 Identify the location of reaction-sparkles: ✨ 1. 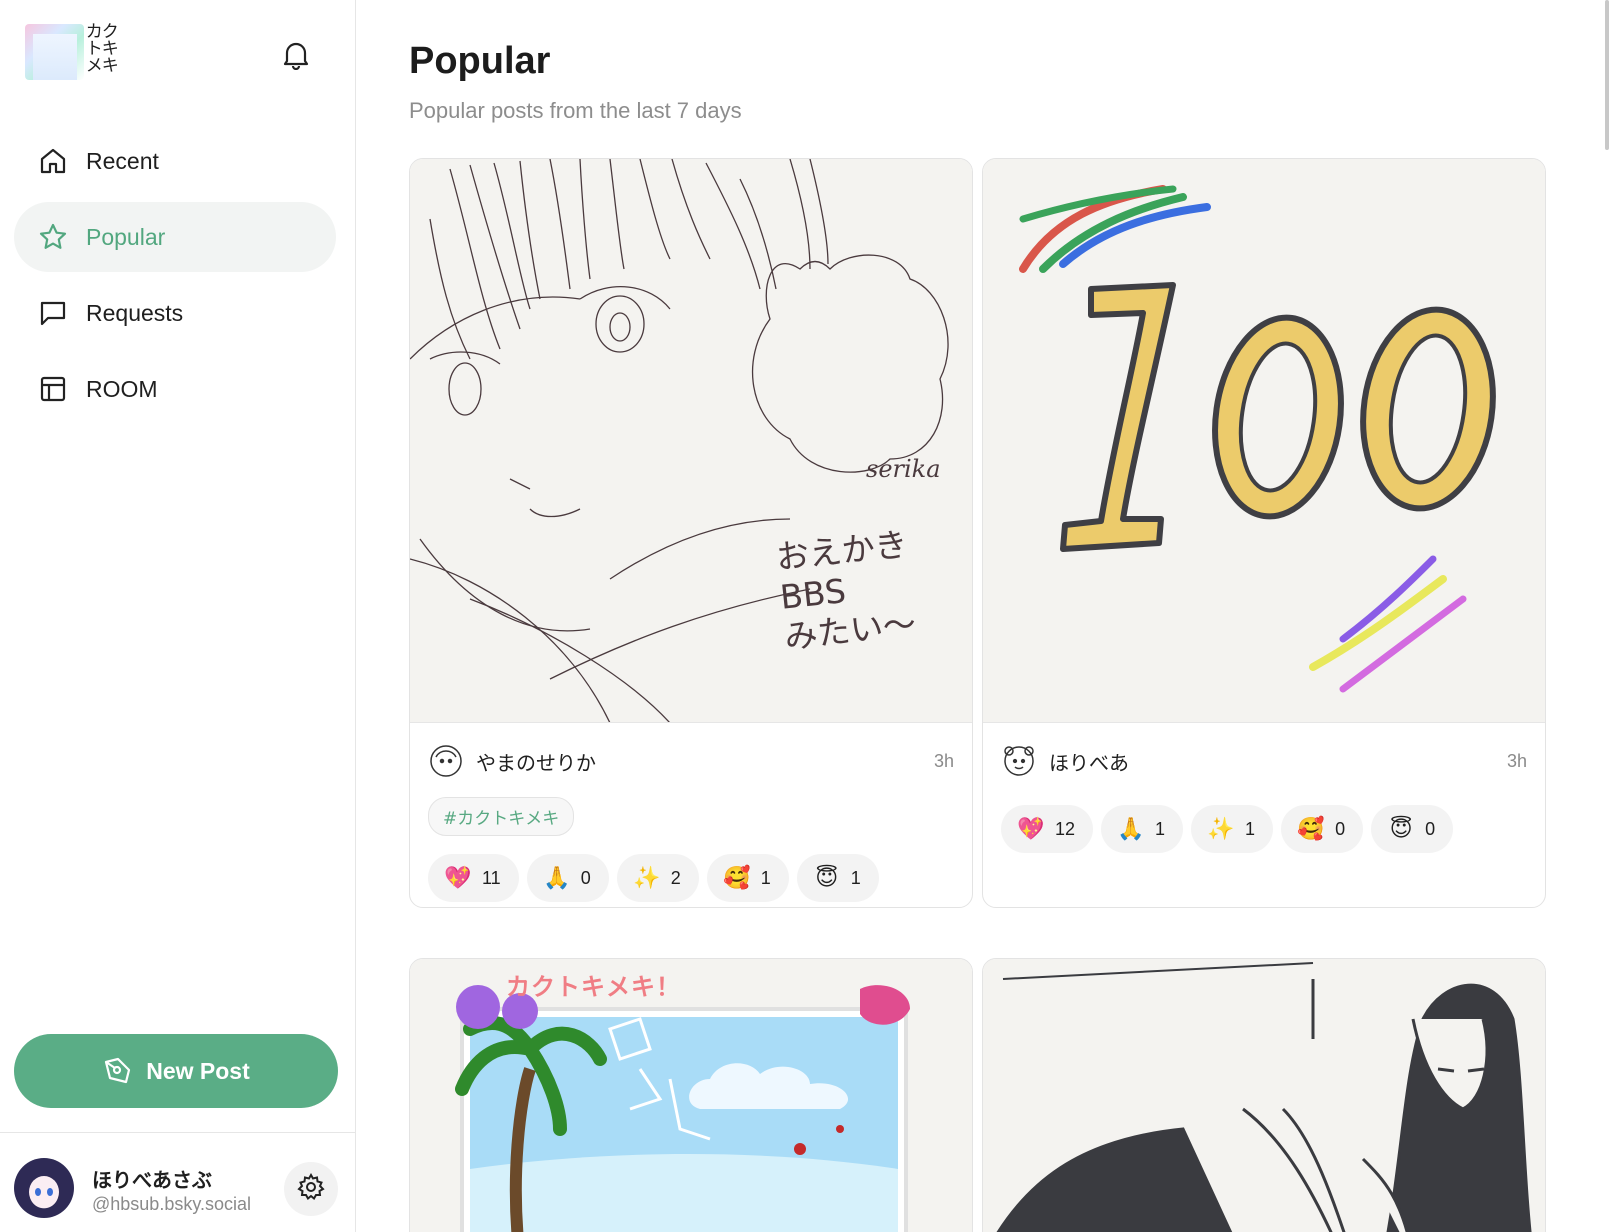
(1232, 829).